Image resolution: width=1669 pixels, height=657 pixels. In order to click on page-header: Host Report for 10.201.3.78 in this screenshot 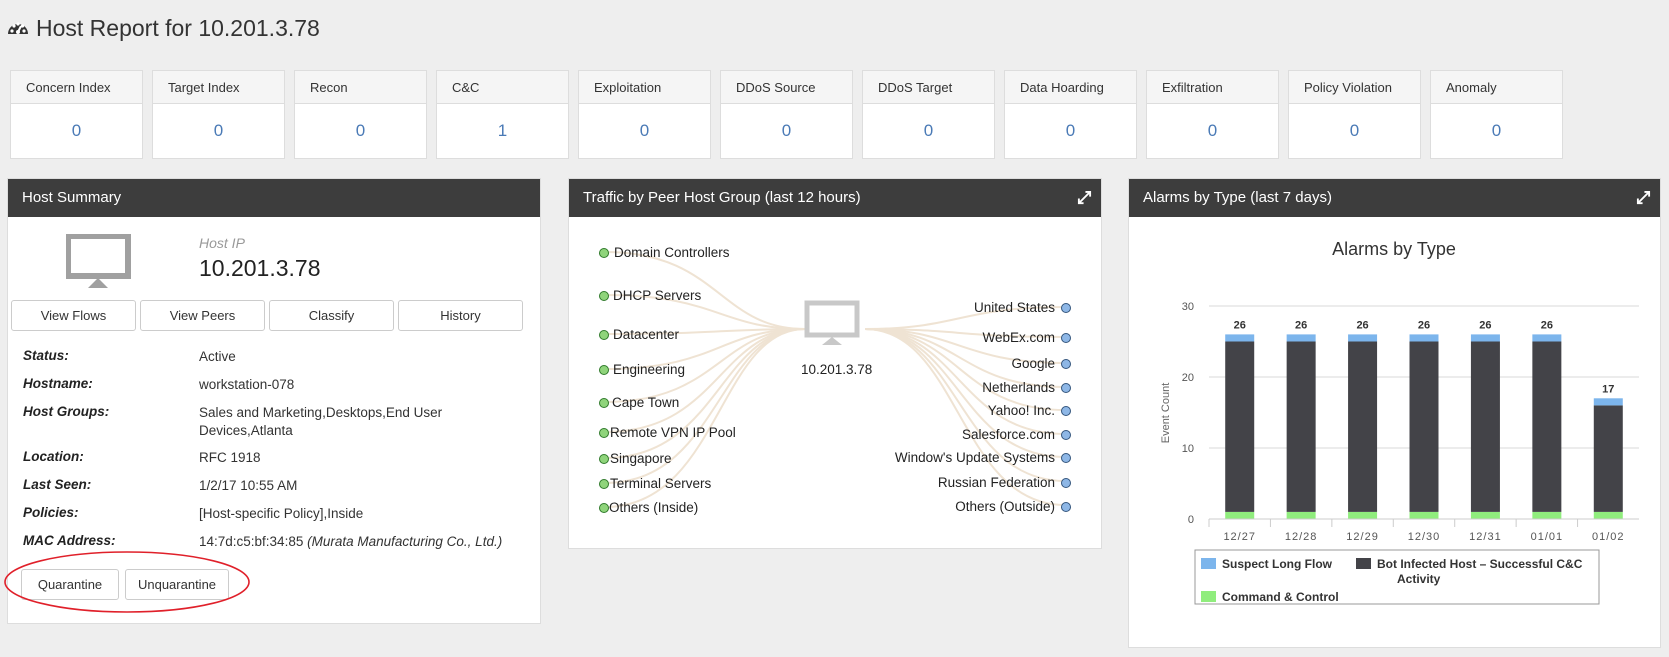, I will do `click(163, 28)`.